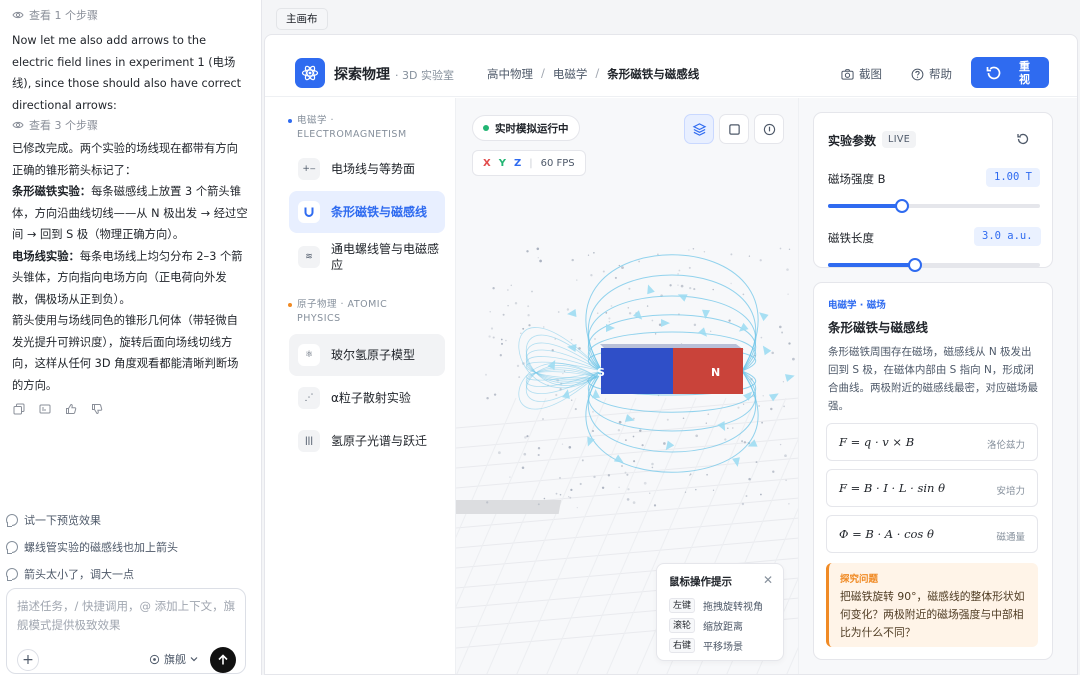 This screenshot has height=675, width=1080. What do you see at coordinates (847, 74) in the screenshot?
I see `camera-icon` at bounding box center [847, 74].